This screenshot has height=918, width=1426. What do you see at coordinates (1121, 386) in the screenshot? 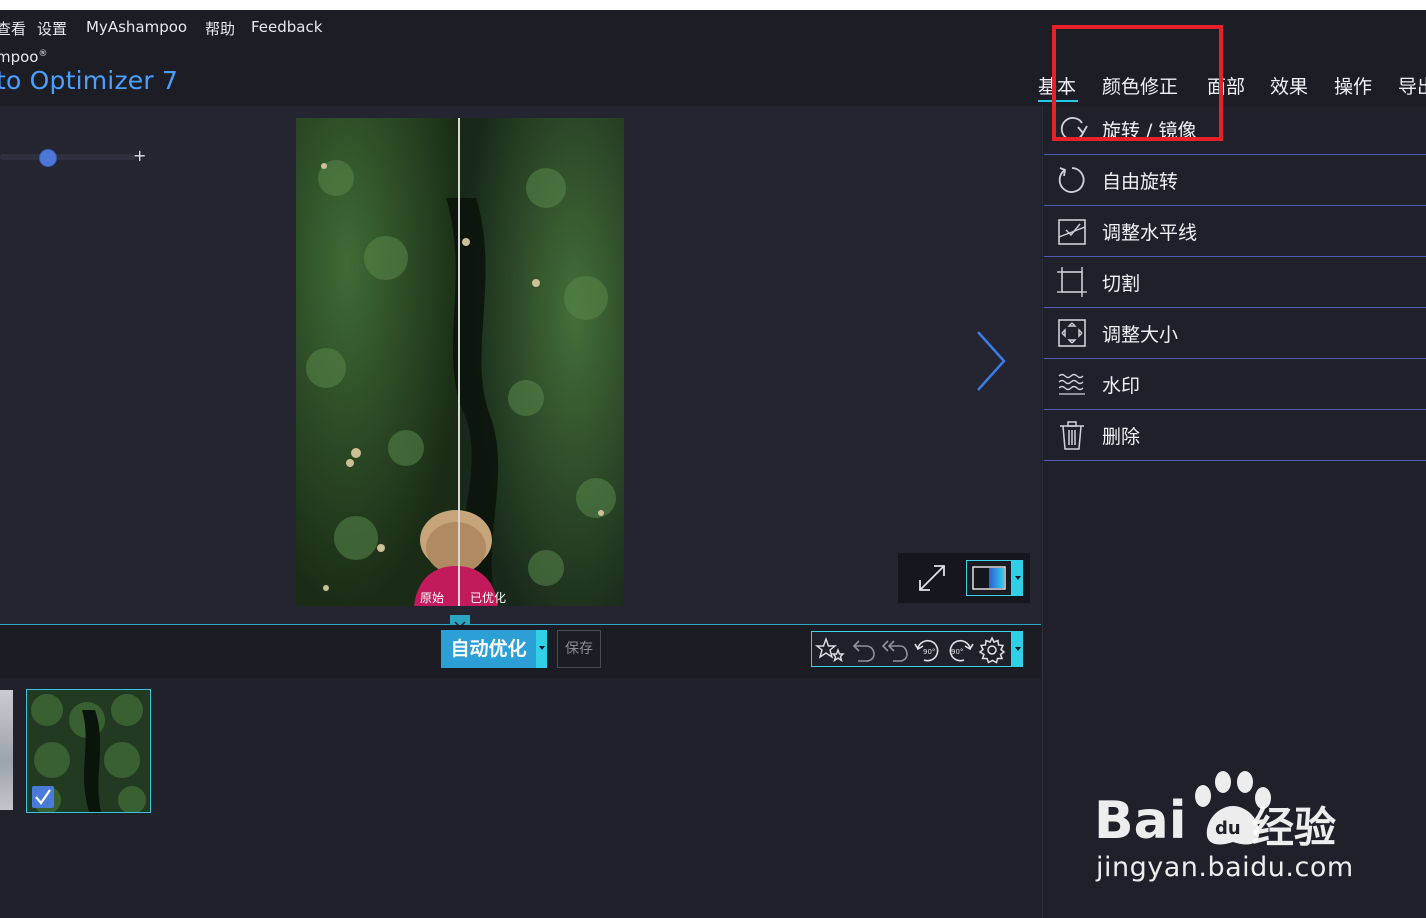
I see `tool-label: 水印` at bounding box center [1121, 386].